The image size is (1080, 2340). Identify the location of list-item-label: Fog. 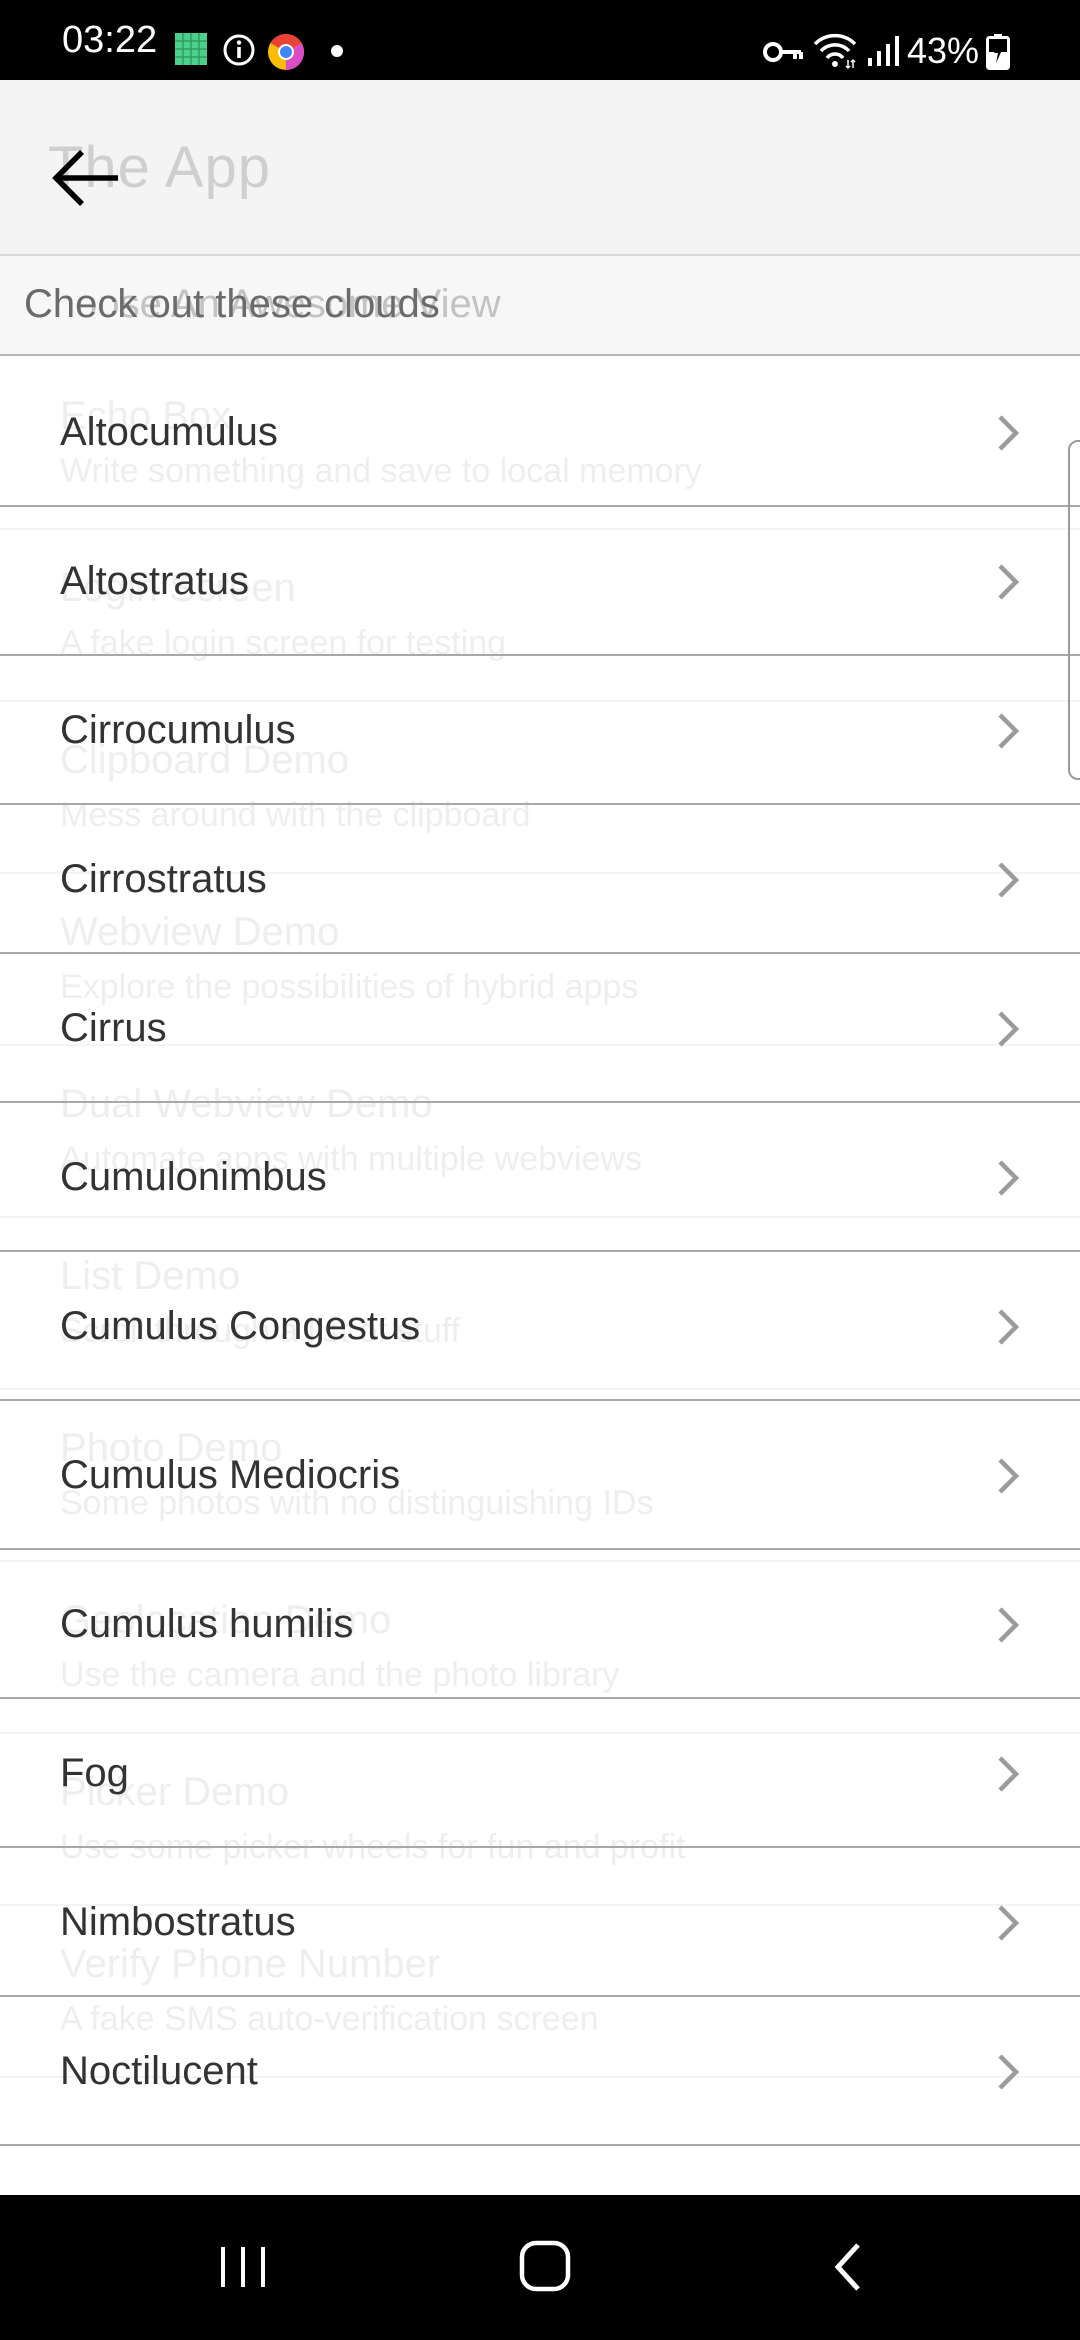
(94, 1773).